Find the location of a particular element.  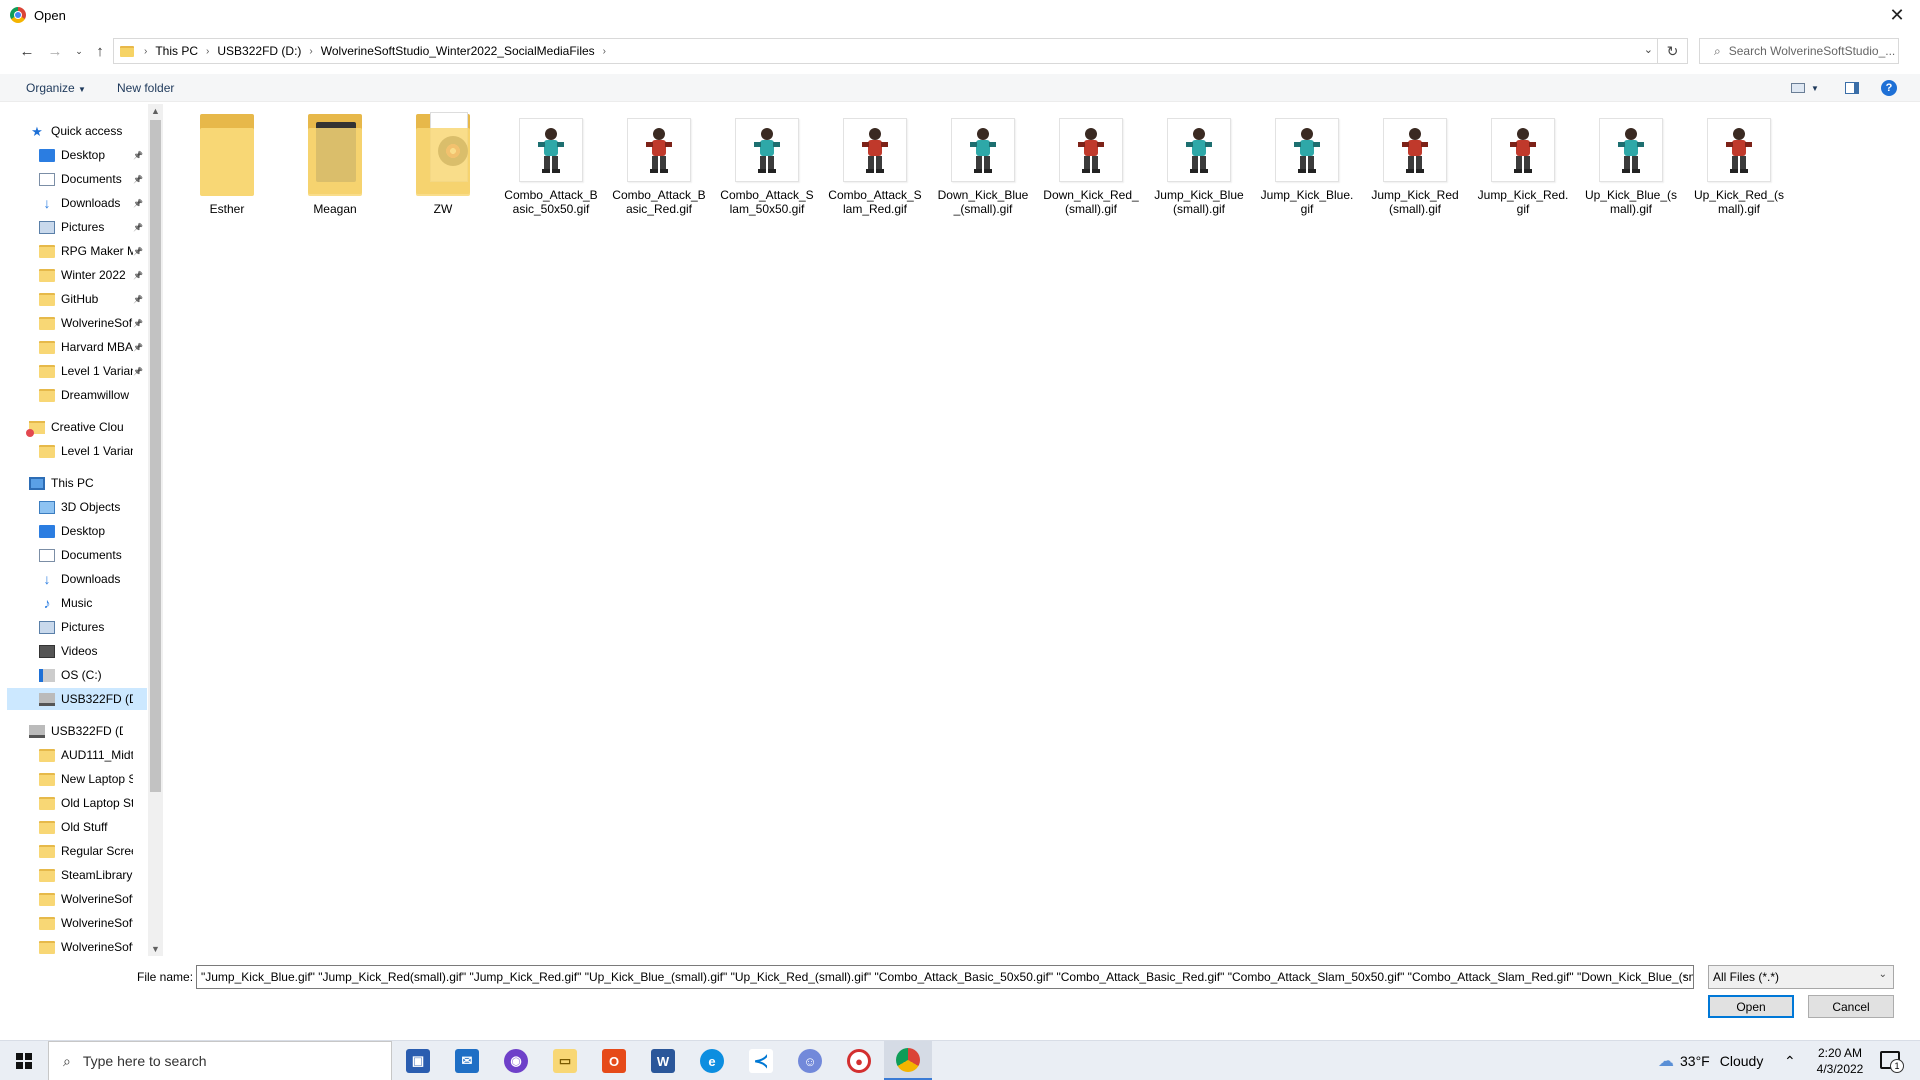

nav-item-pc-4: ♪ Music is located at coordinates (77, 603).